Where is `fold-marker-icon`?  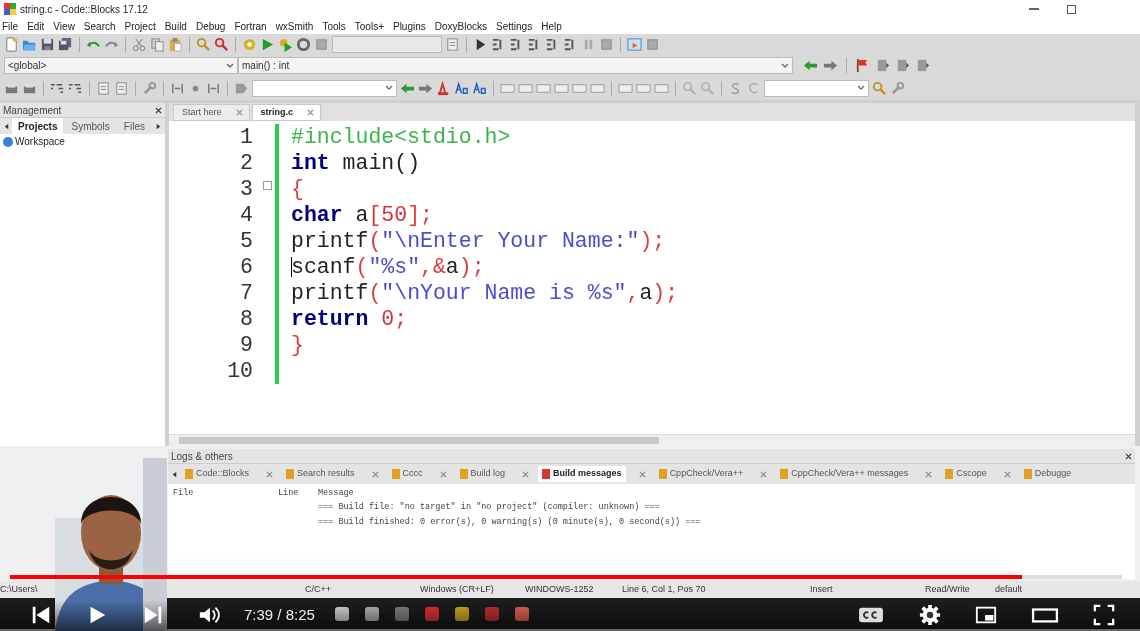 fold-marker-icon is located at coordinates (267, 185).